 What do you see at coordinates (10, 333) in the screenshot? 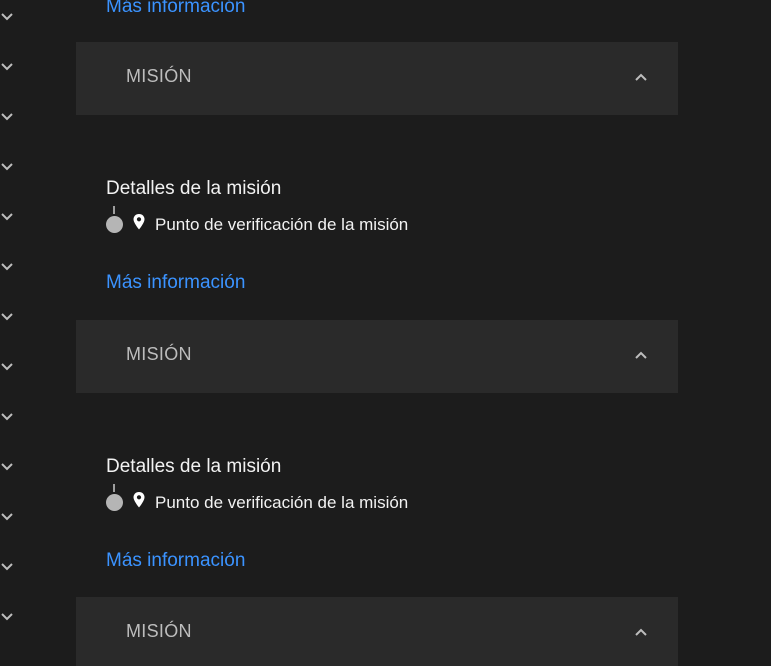
I see `left-rail` at bounding box center [10, 333].